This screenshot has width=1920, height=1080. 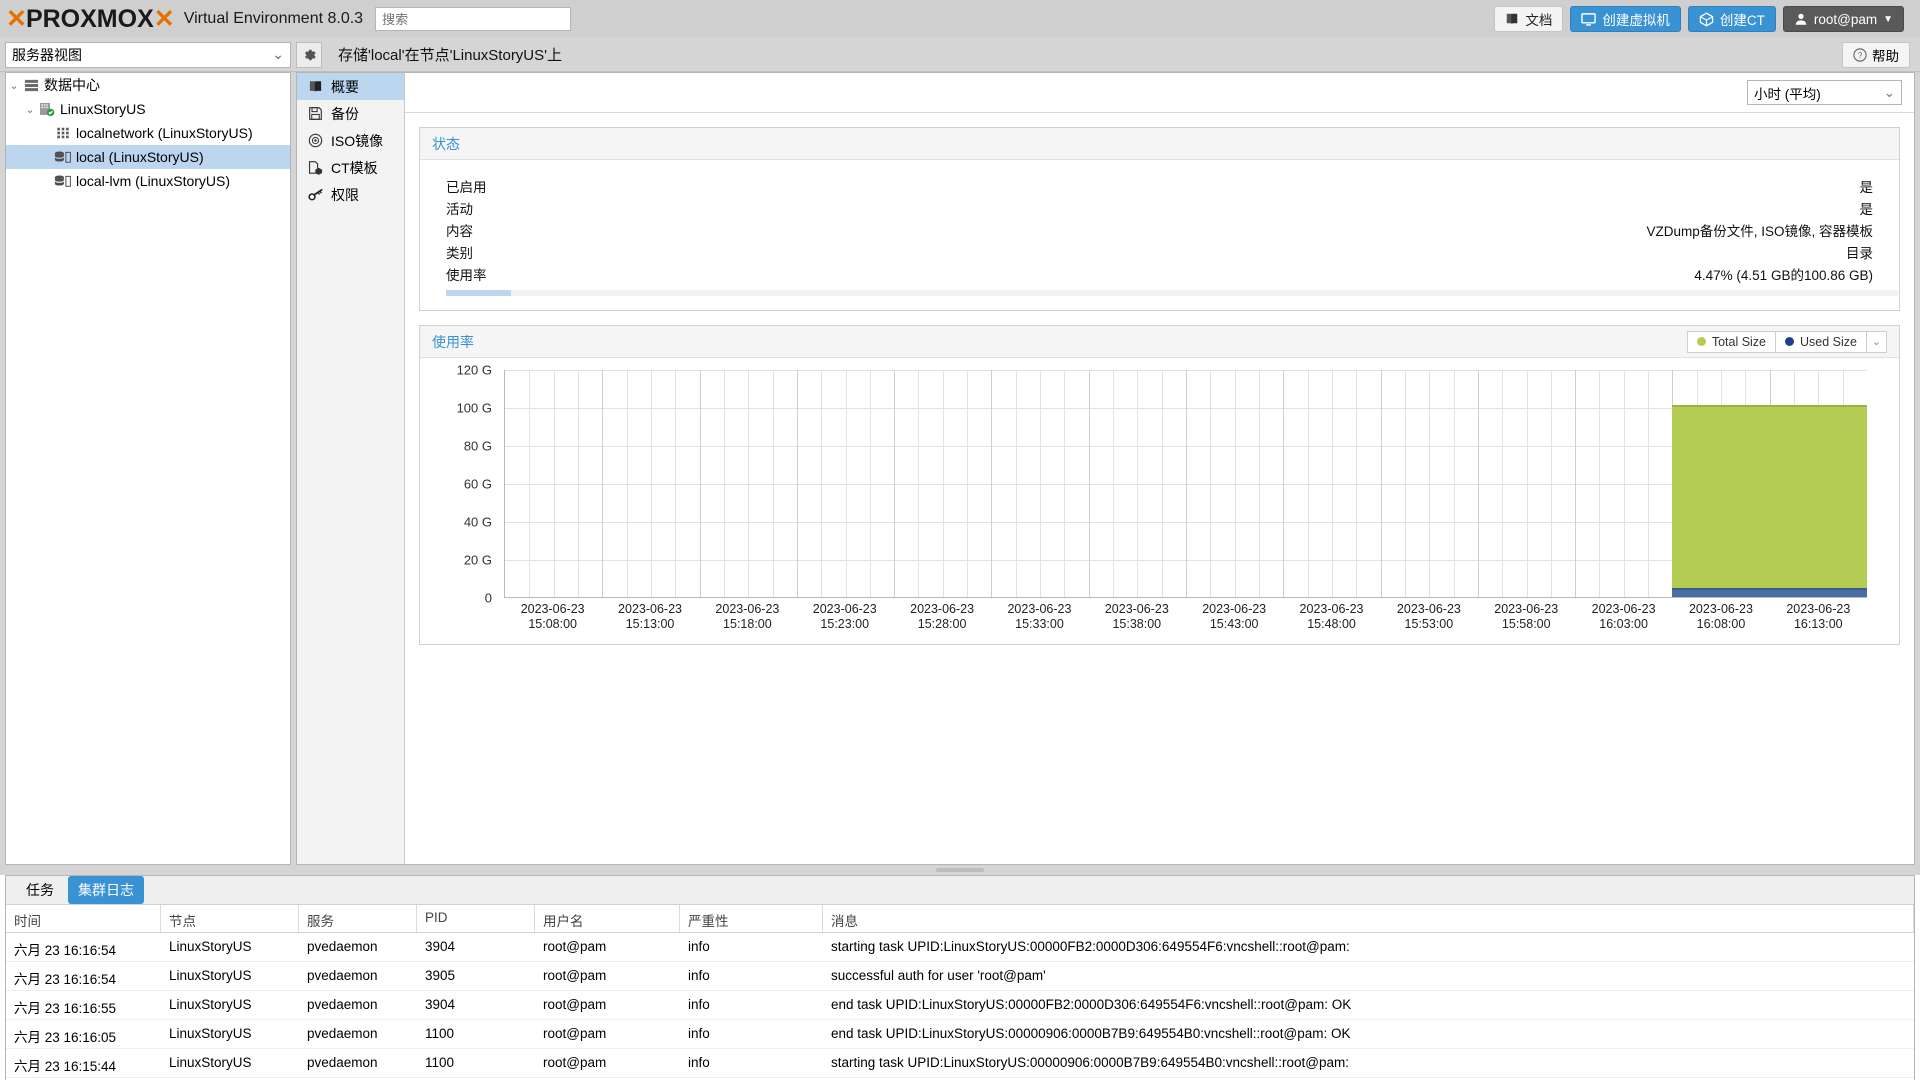 I want to click on log-column-header-5: 严重性, so click(x=751, y=918).